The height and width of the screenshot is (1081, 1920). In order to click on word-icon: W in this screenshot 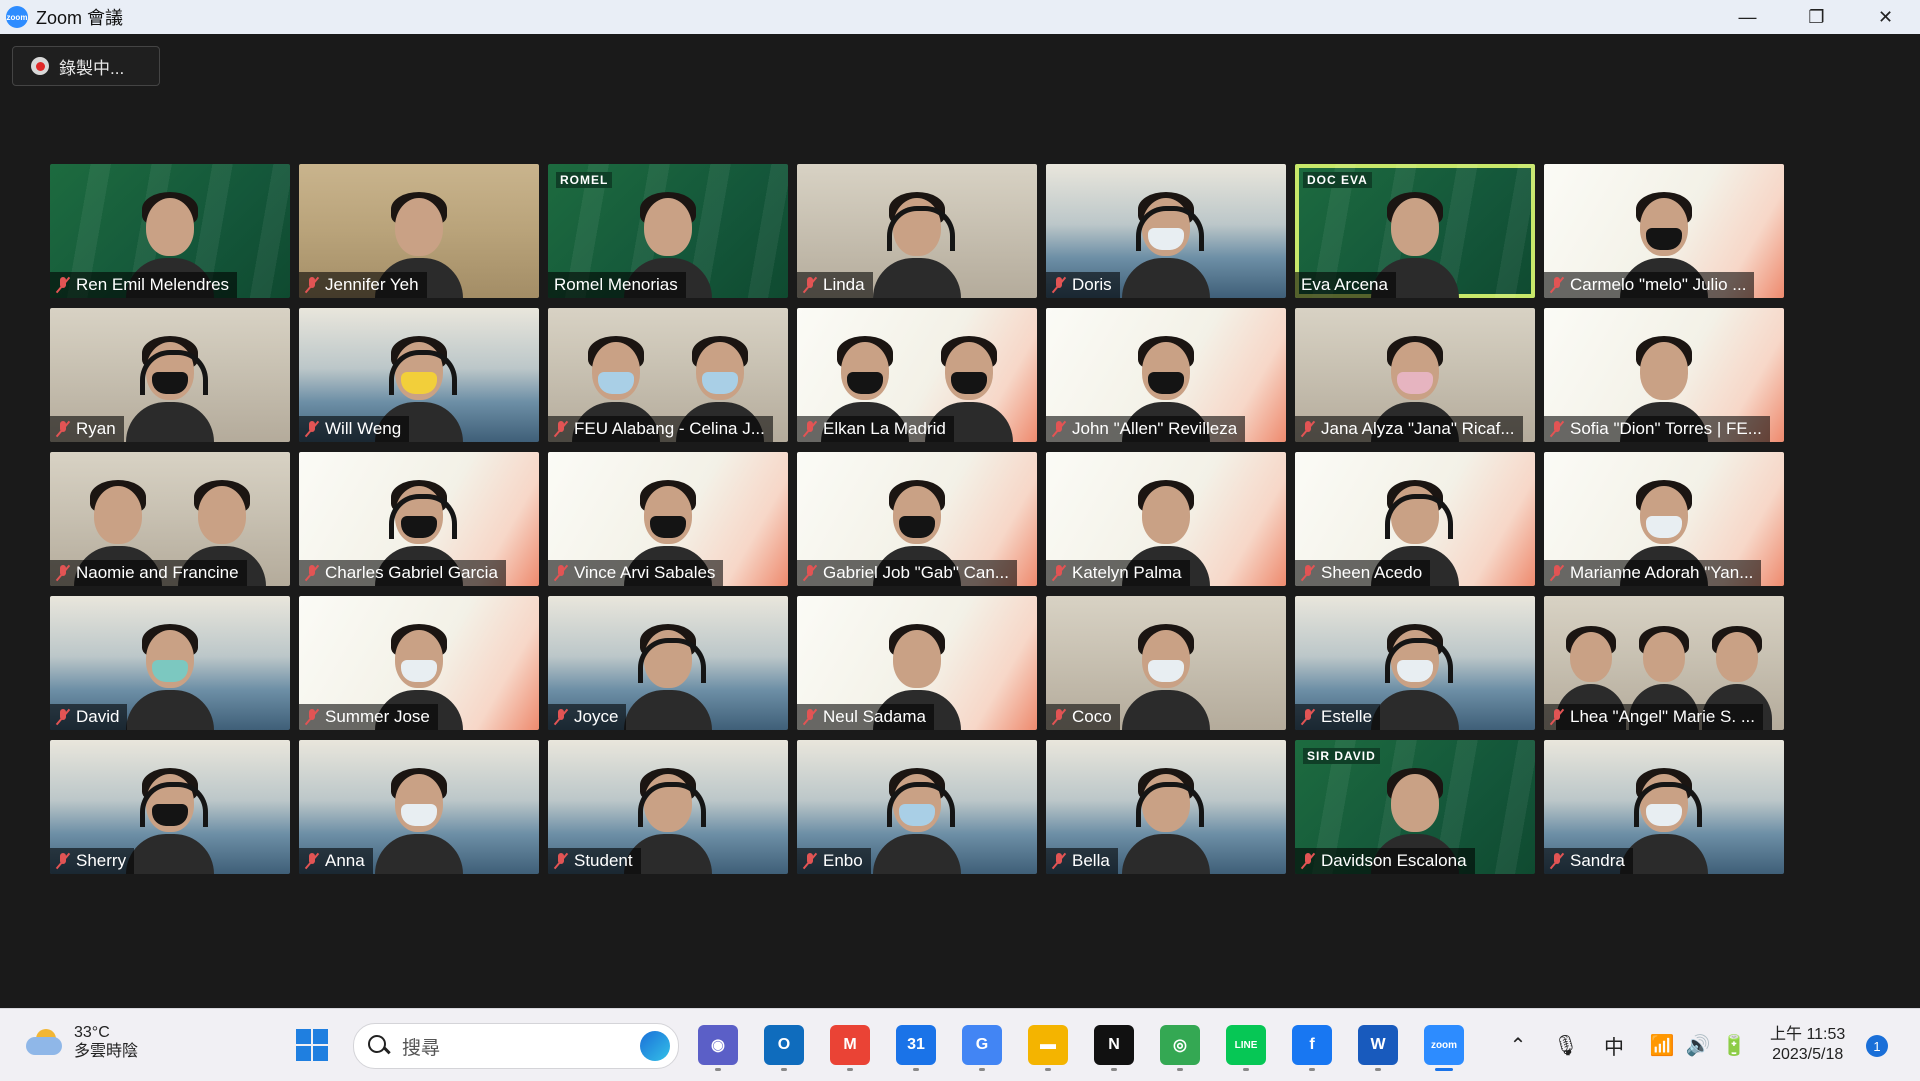, I will do `click(1378, 1048)`.